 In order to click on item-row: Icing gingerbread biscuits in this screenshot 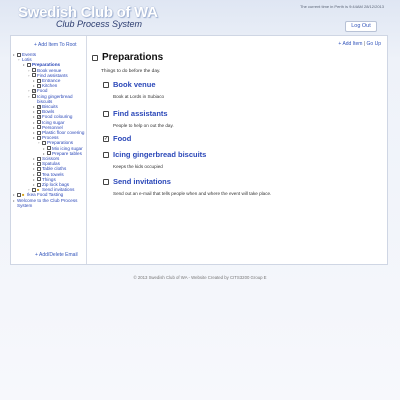, I will do `click(154, 154)`.